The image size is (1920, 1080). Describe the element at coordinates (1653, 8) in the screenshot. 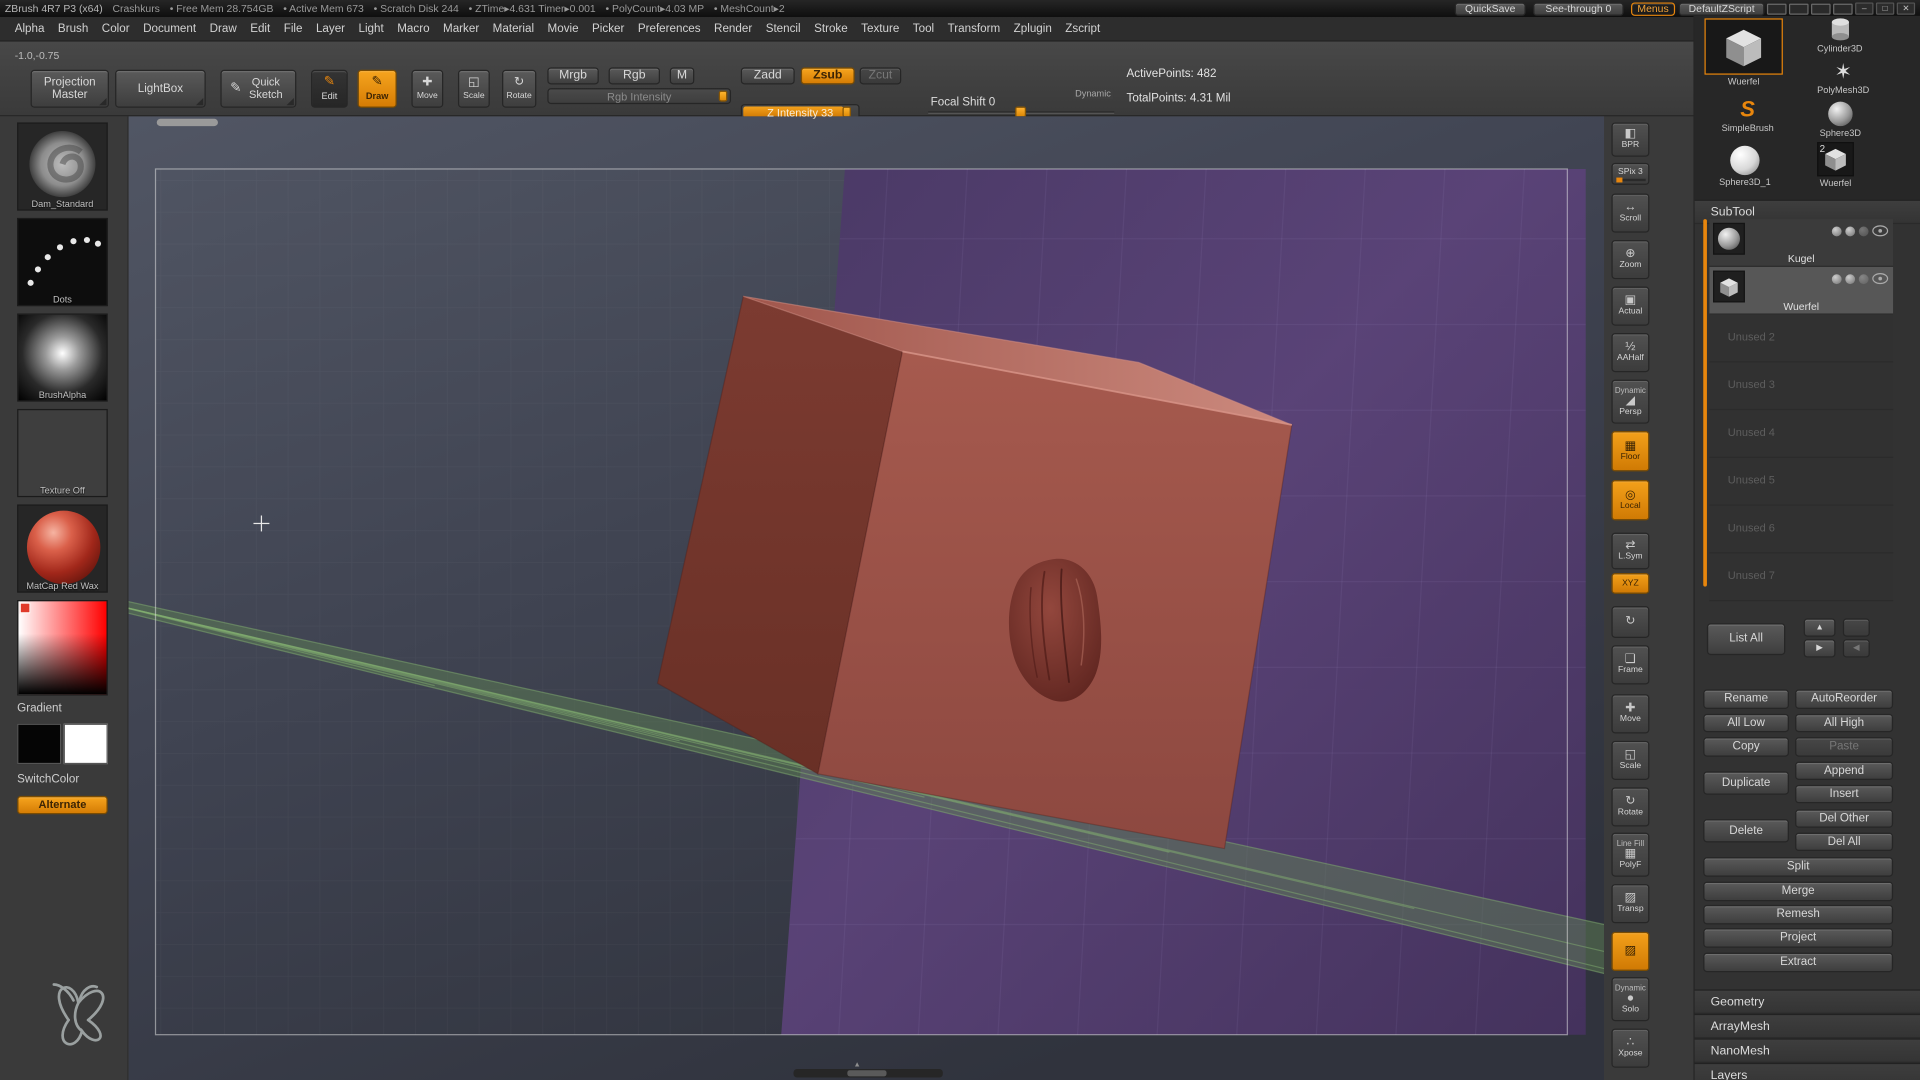

I see `menus-toggle-button: Menus` at that location.